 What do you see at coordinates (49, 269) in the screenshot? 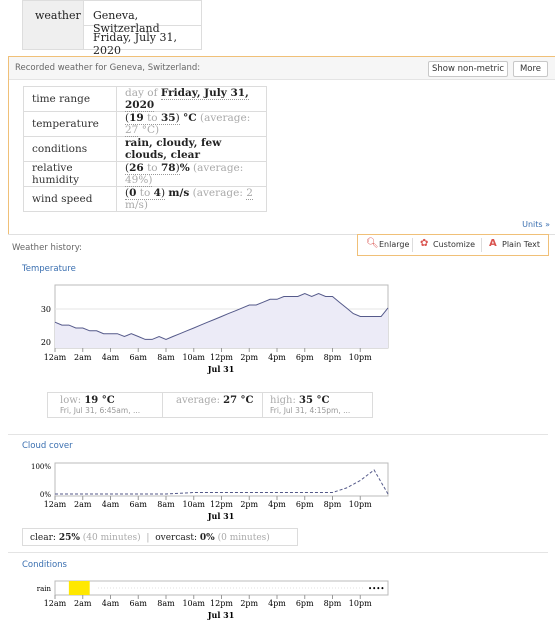
I see `temperature-chart-title: Temperature` at bounding box center [49, 269].